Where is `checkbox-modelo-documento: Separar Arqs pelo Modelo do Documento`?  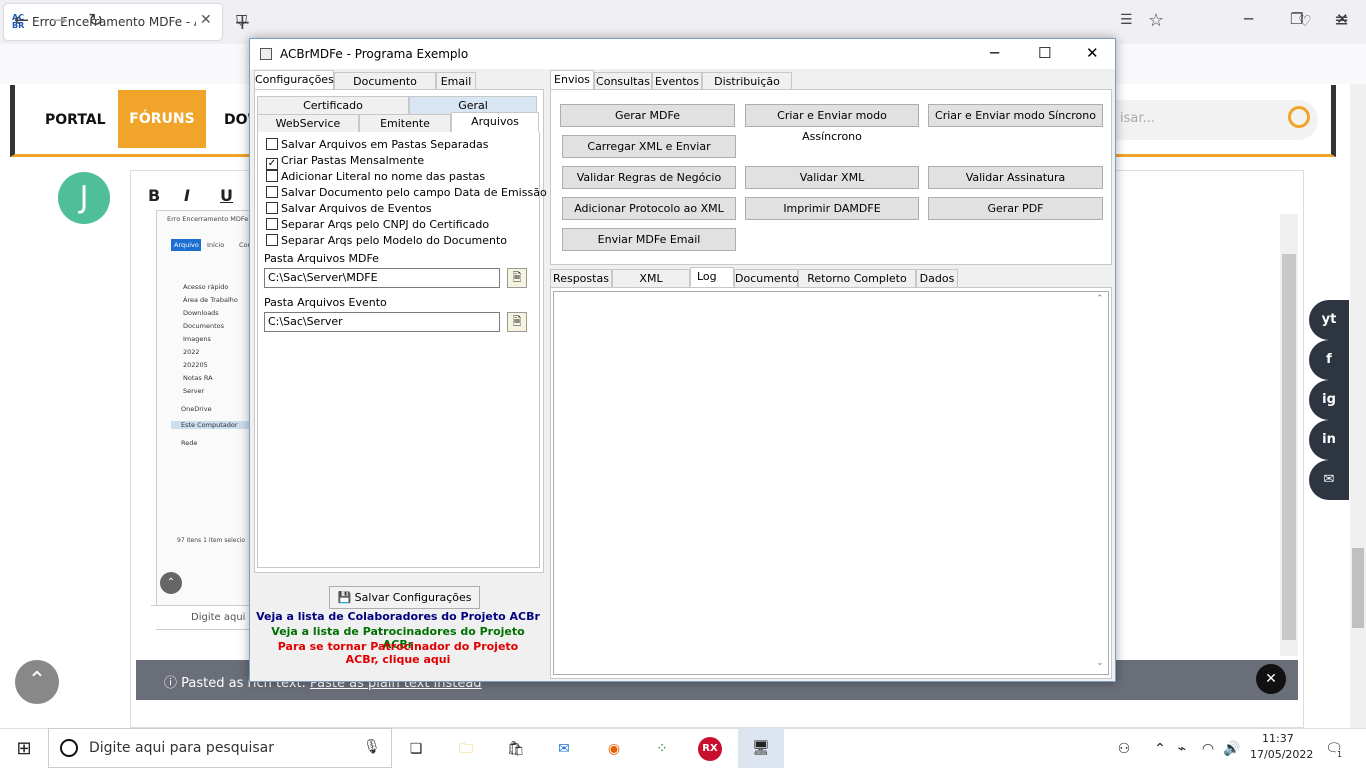 checkbox-modelo-documento: Separar Arqs pelo Modelo do Documento is located at coordinates (386, 241).